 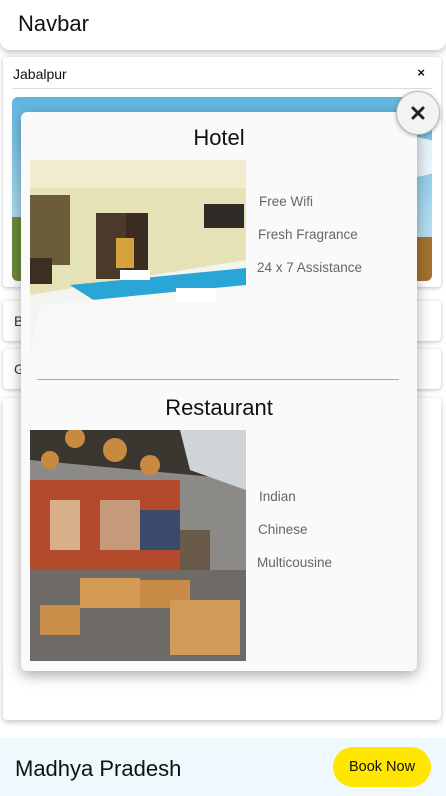 What do you see at coordinates (382, 767) in the screenshot?
I see `book-now-button: Book Now` at bounding box center [382, 767].